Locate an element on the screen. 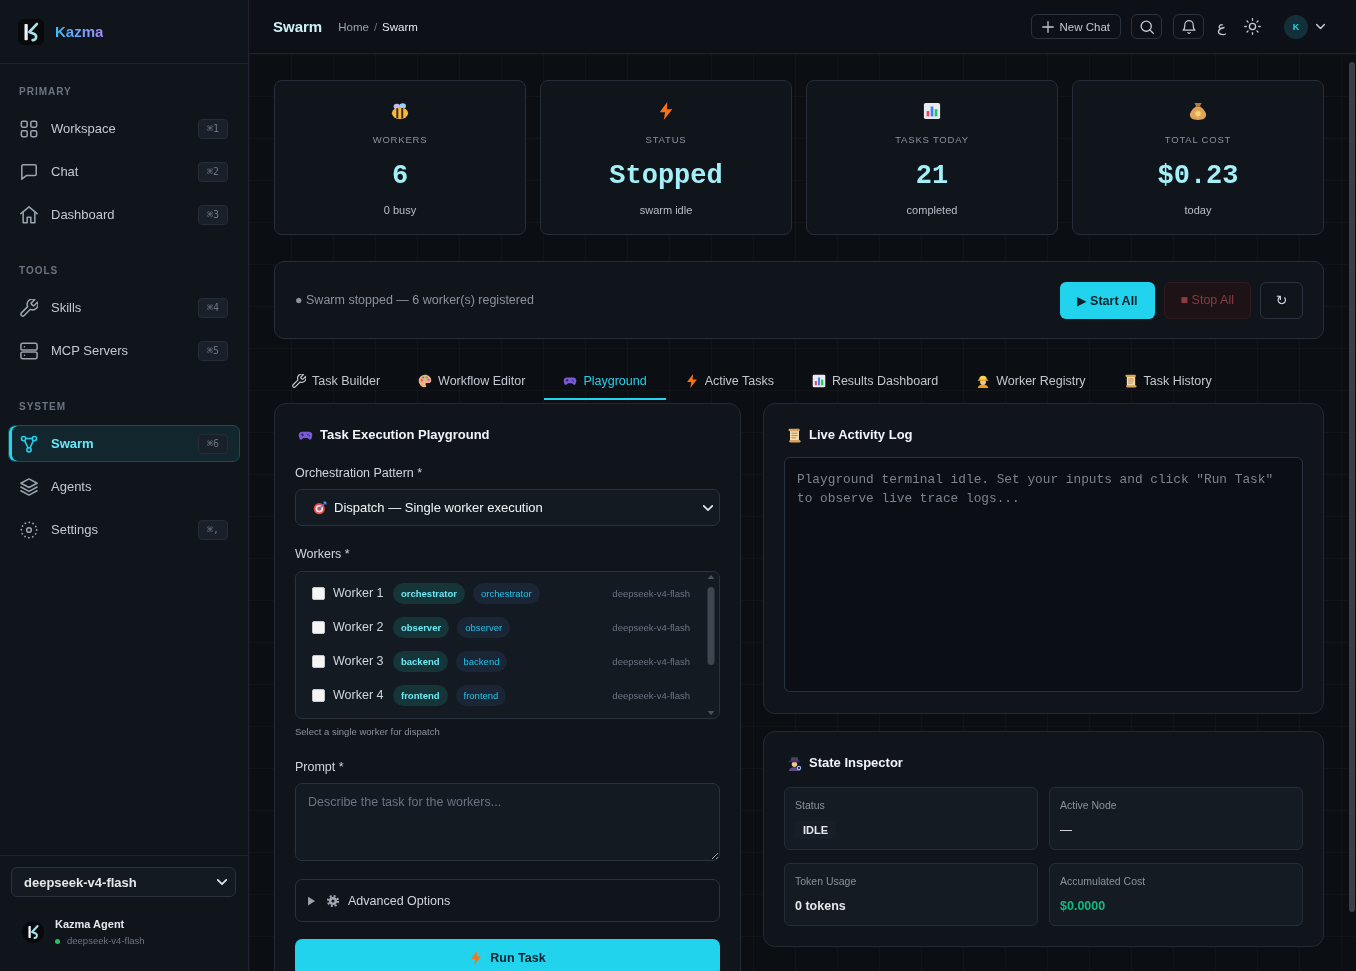  start-button: ▶ Start All is located at coordinates (1107, 300).